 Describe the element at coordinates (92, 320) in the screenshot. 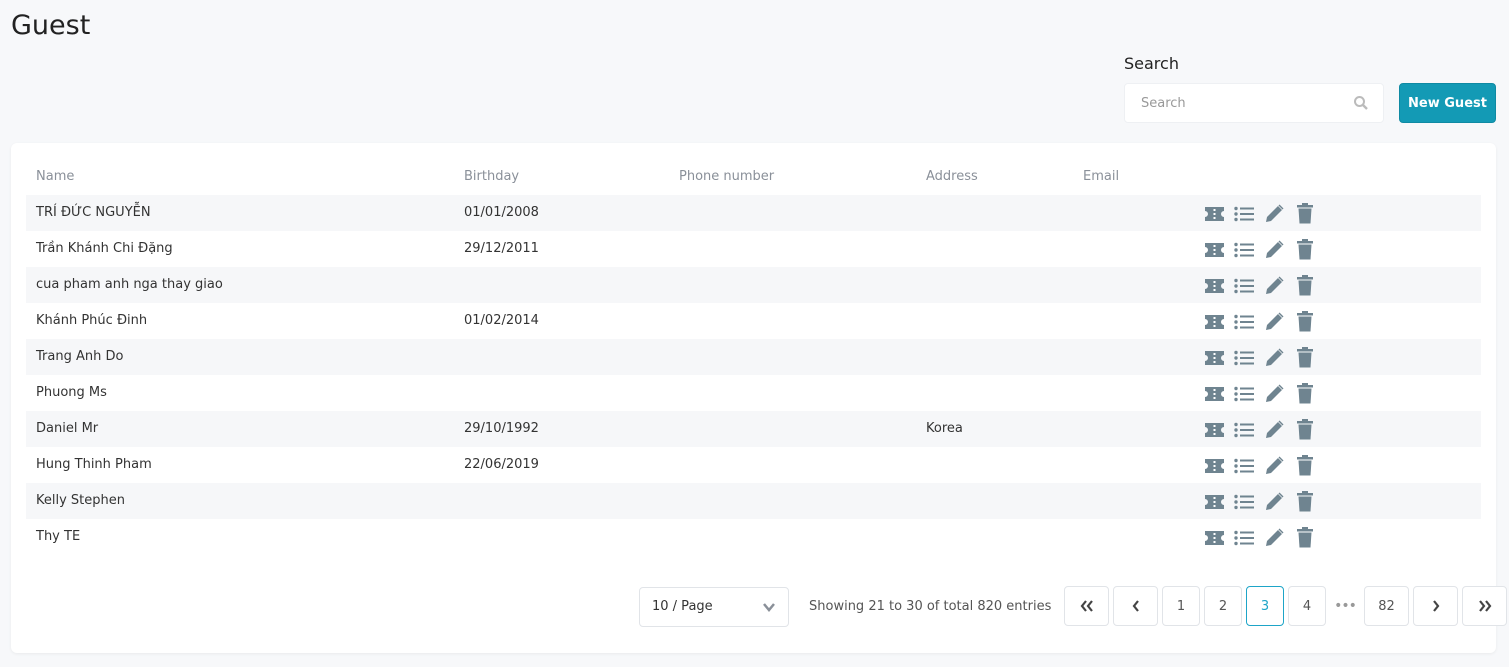

I see `cell-name: Khánh Phúc Đinh` at that location.